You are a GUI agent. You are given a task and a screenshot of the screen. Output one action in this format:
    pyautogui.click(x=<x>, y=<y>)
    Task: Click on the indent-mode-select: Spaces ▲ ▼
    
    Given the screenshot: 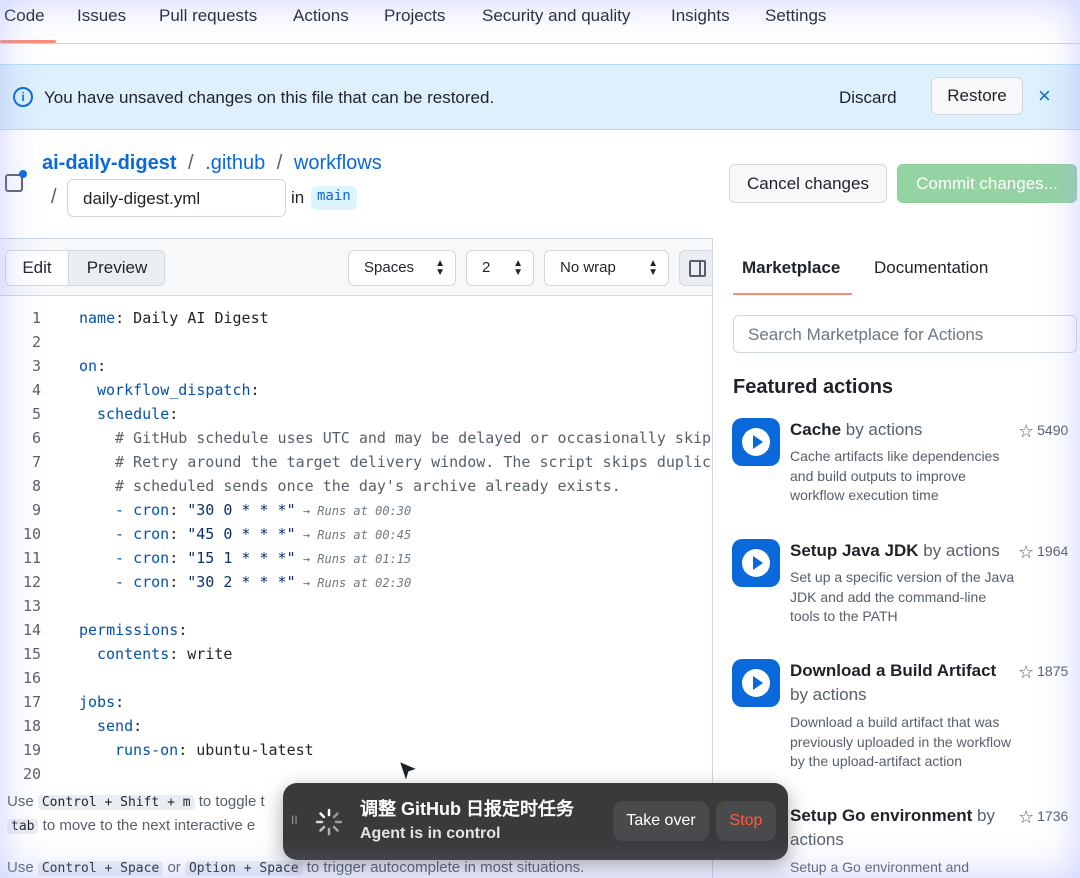 What is the action you would take?
    pyautogui.click(x=402, y=268)
    